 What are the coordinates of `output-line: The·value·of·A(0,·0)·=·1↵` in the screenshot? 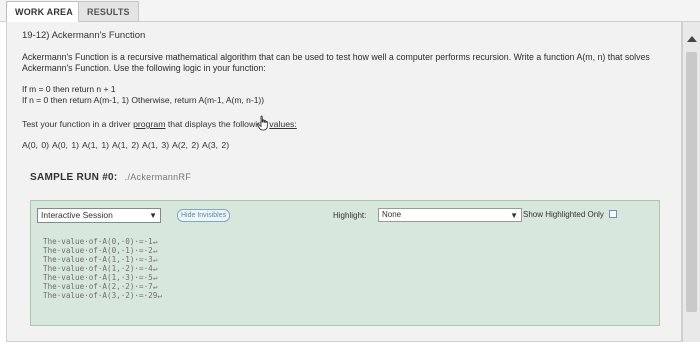 It's located at (100, 241).